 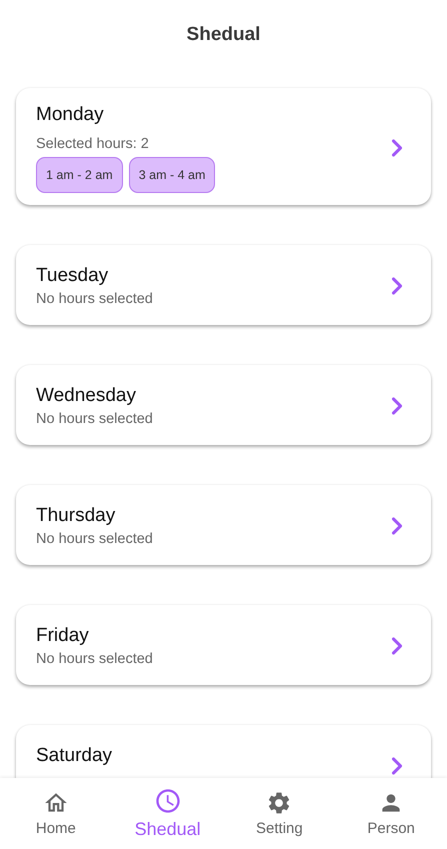 What do you see at coordinates (79, 175) in the screenshot?
I see `hour-chip: 1 am - 2 am` at bounding box center [79, 175].